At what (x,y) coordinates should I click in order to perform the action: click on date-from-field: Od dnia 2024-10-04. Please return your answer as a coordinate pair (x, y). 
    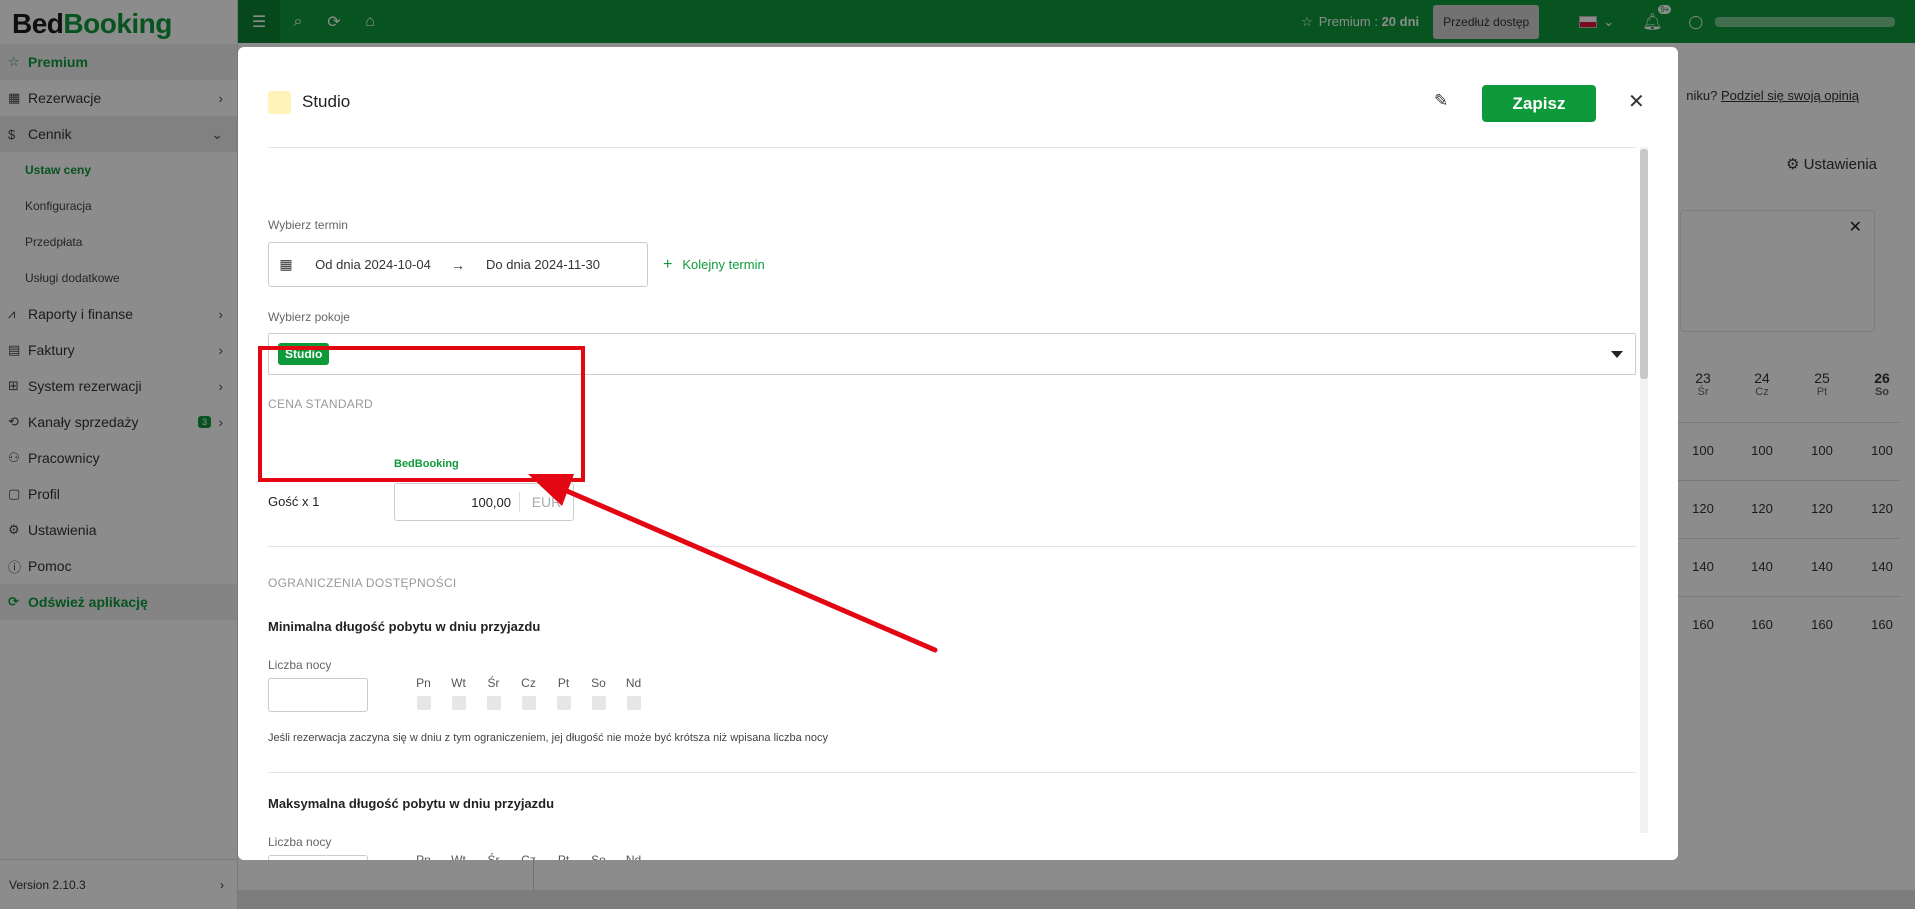
    Looking at the image, I should click on (373, 264).